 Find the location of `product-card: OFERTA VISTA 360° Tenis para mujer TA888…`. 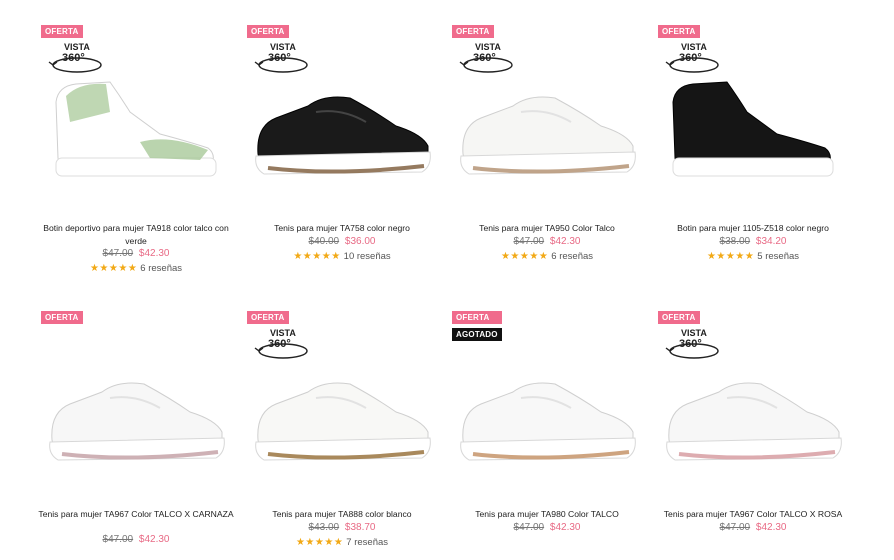

product-card: OFERTA VISTA 360° Tenis para mujer TA888… is located at coordinates (318, 423).